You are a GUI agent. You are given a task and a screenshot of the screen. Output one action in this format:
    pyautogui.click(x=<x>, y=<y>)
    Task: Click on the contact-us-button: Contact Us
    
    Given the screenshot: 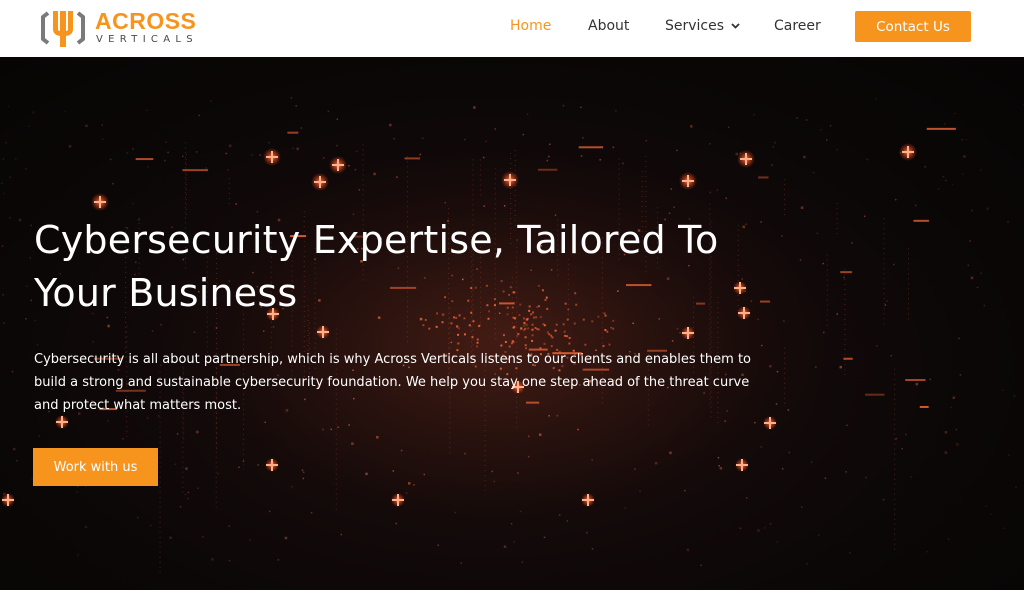 What is the action you would take?
    pyautogui.click(x=913, y=26)
    